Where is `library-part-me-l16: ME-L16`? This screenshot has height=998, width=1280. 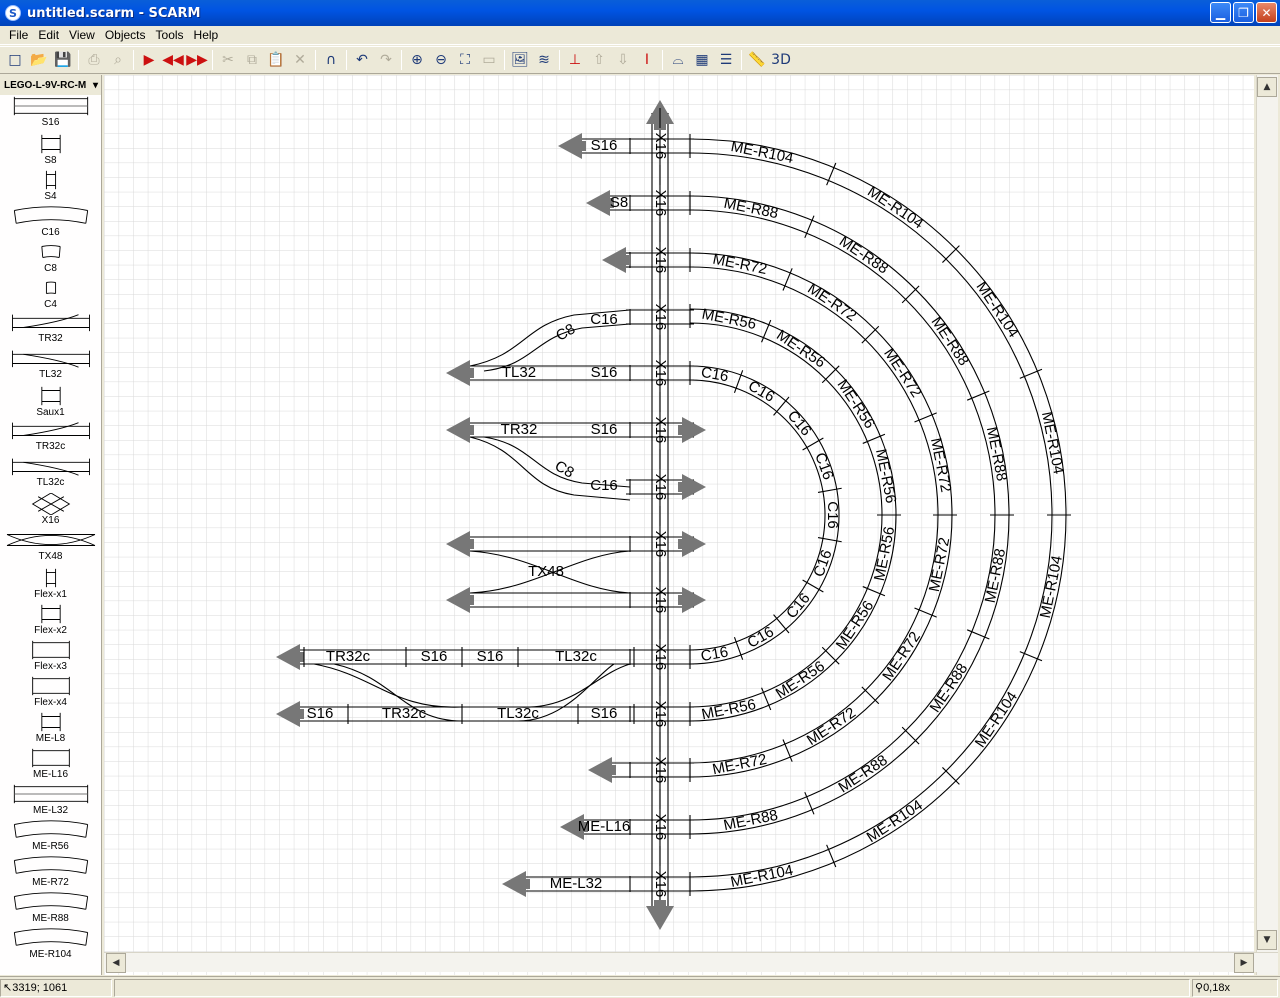
library-part-me-l16: ME-L16 is located at coordinates (50, 763).